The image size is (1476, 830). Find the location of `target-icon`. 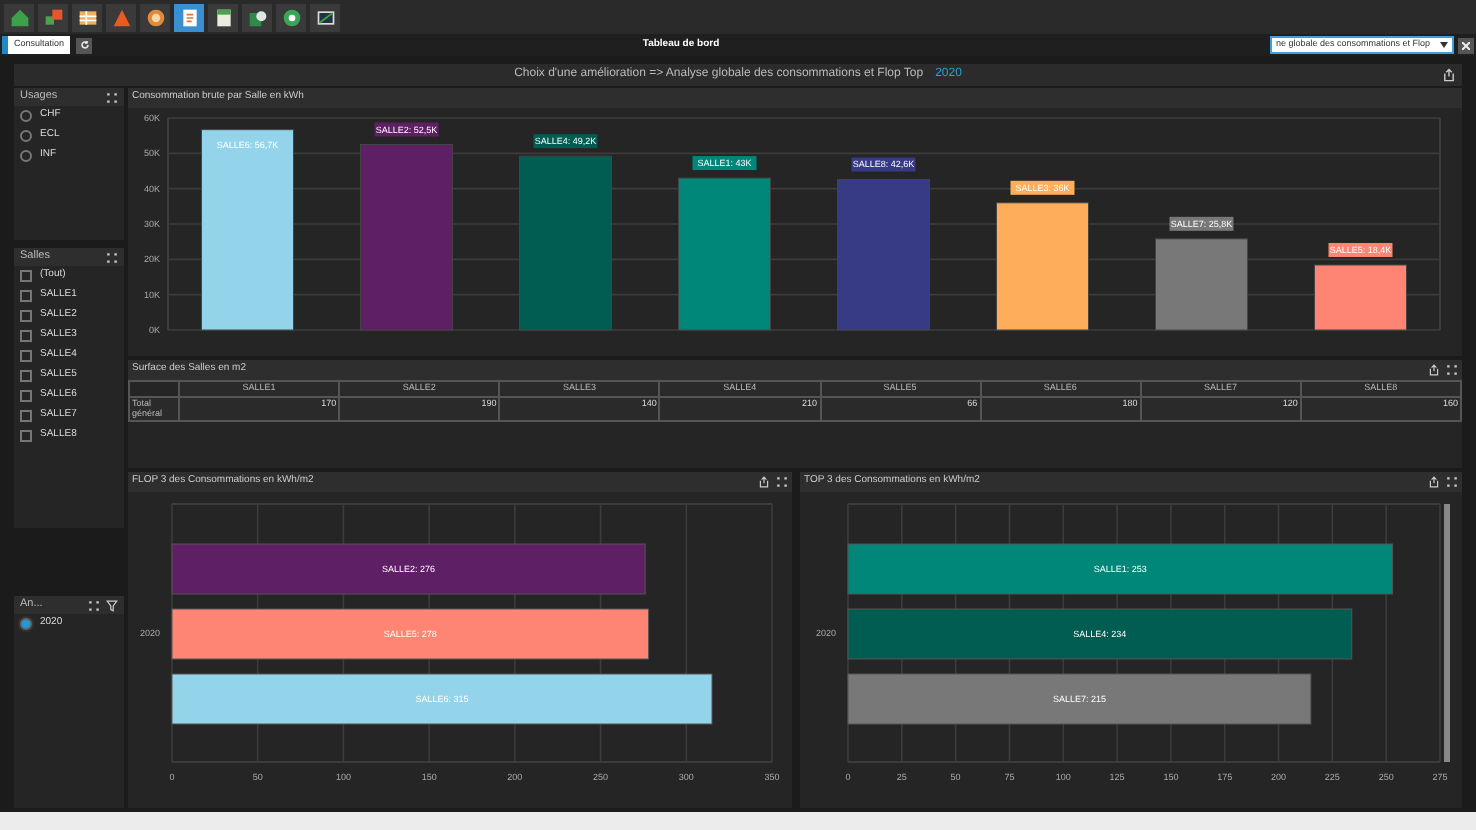

target-icon is located at coordinates (155, 17).